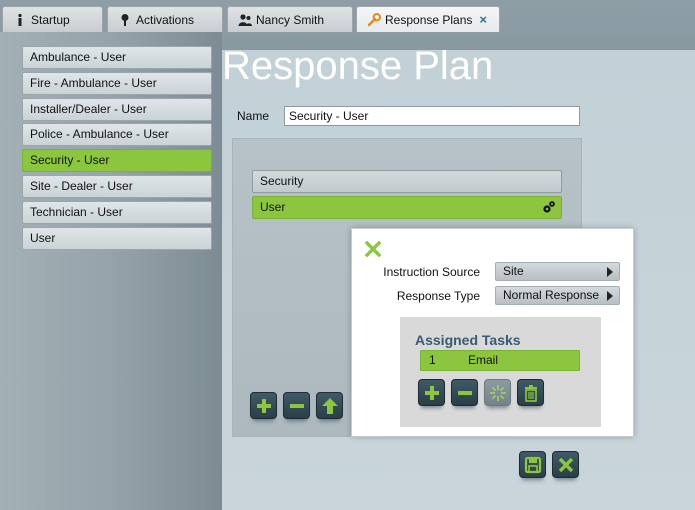 The height and width of the screenshot is (510, 695). I want to click on info-icon, so click(20, 20).